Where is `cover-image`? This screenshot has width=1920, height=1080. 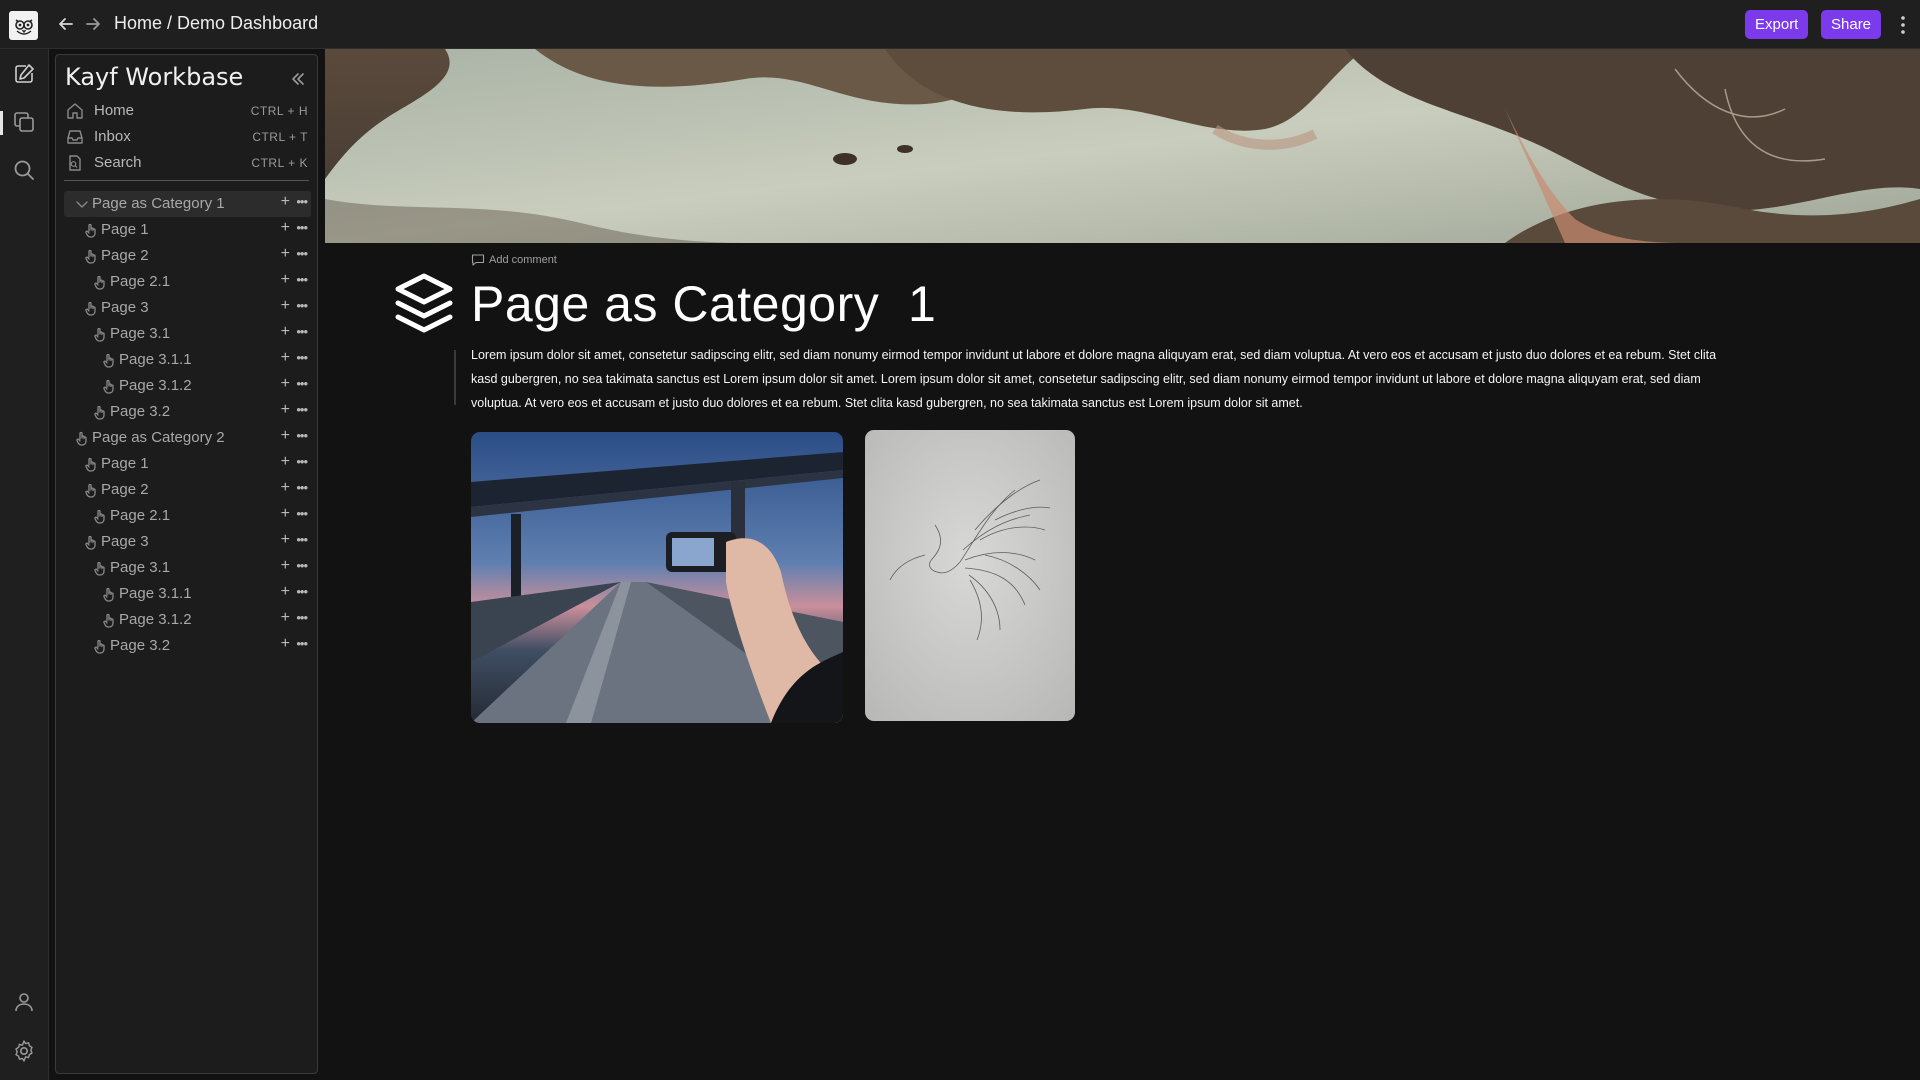
cover-image is located at coordinates (1122, 146).